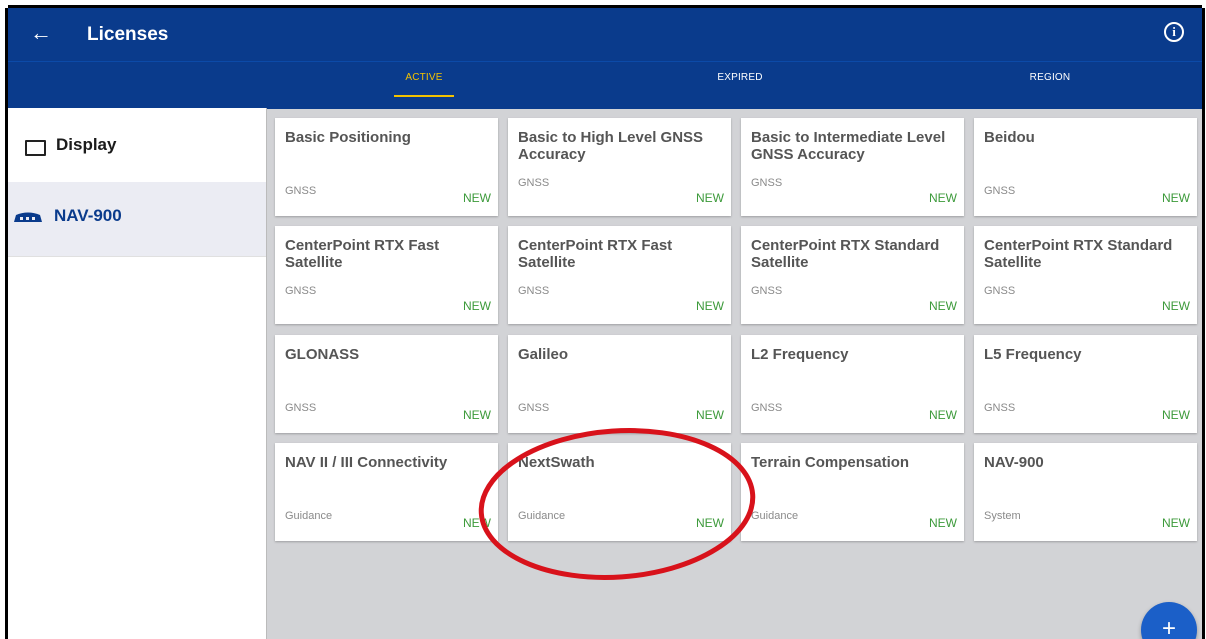  What do you see at coordinates (88, 215) in the screenshot?
I see `sidebar-item-label: NAV-900` at bounding box center [88, 215].